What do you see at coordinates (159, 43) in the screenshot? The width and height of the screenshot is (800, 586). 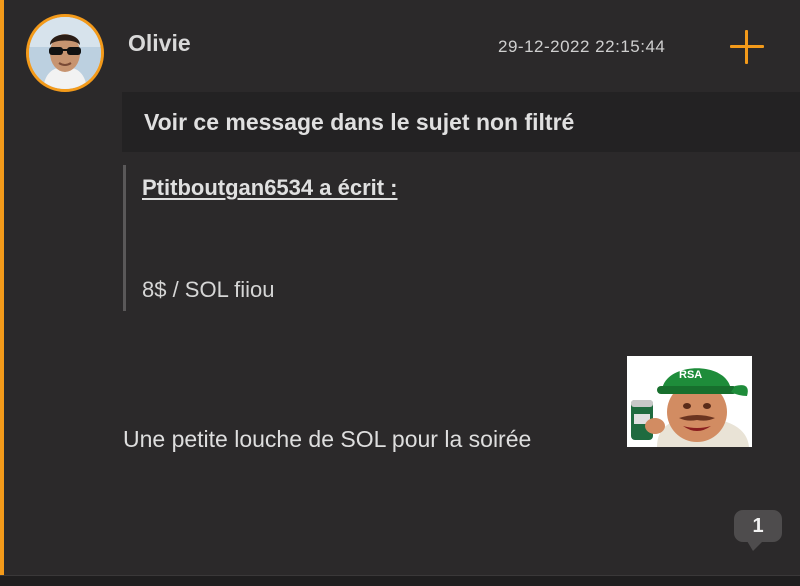 I see `author-name: Olivie` at bounding box center [159, 43].